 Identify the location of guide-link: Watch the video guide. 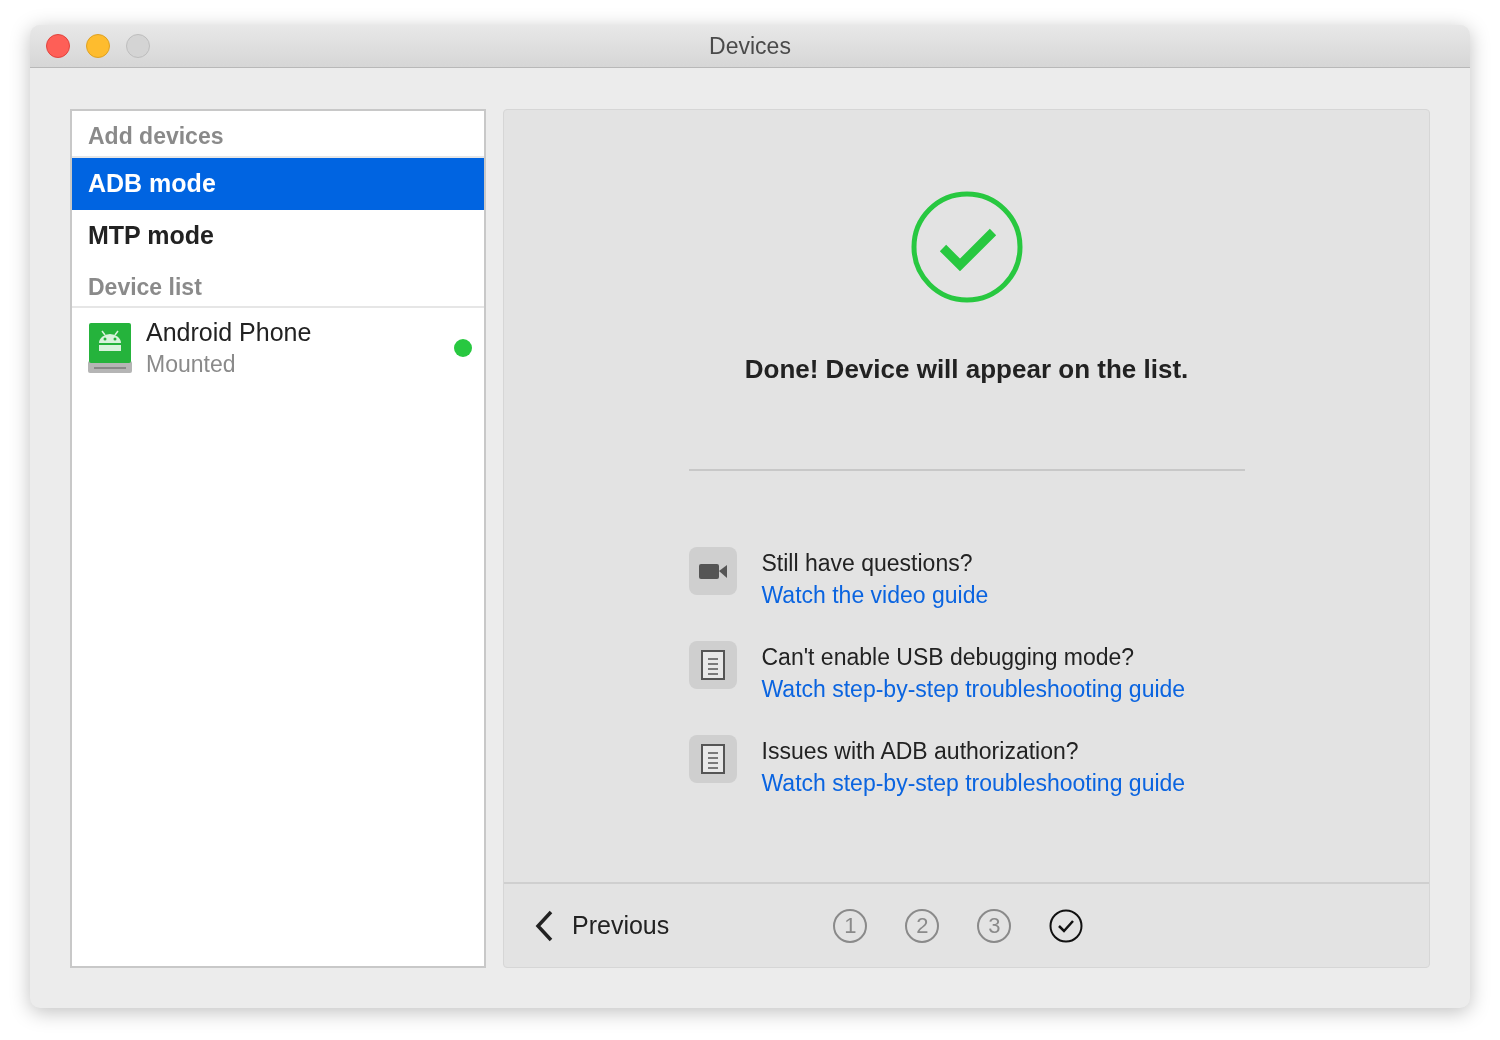
(875, 595).